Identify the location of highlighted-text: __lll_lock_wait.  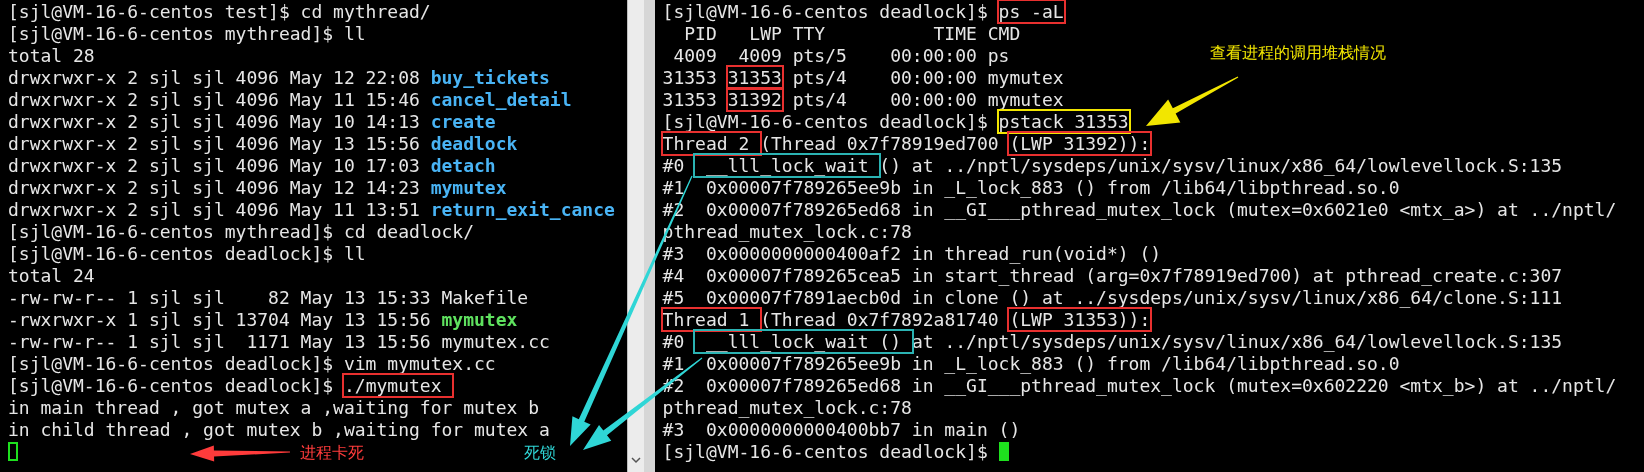
(787, 165).